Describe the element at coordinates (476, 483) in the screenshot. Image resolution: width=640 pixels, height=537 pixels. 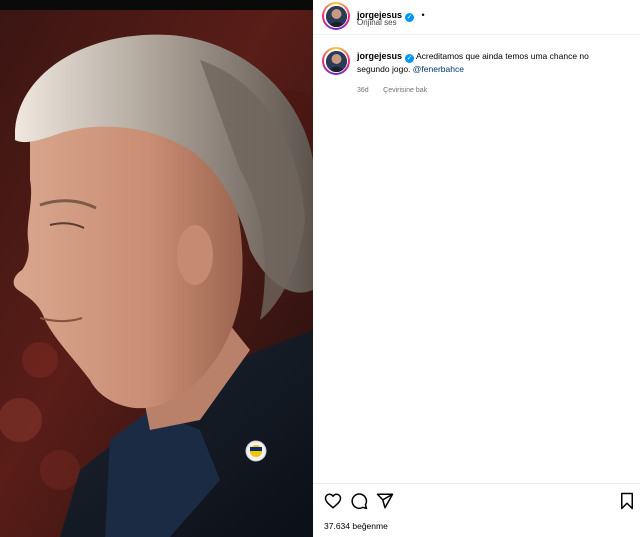
I see `actions-divider` at that location.